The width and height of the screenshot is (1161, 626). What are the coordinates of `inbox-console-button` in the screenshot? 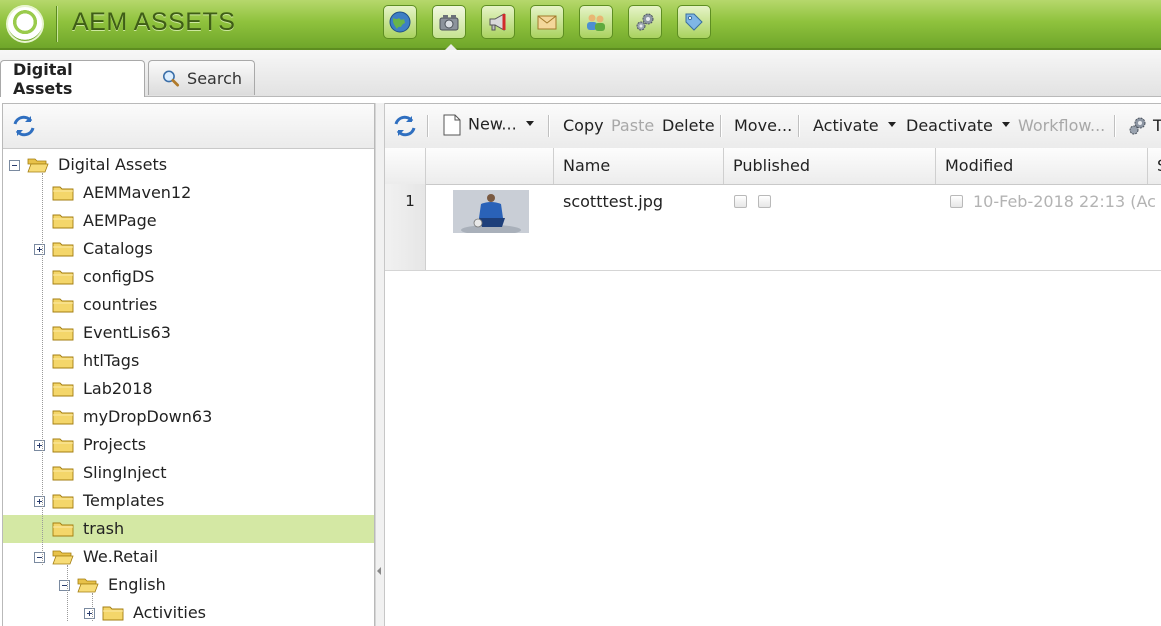 It's located at (547, 22).